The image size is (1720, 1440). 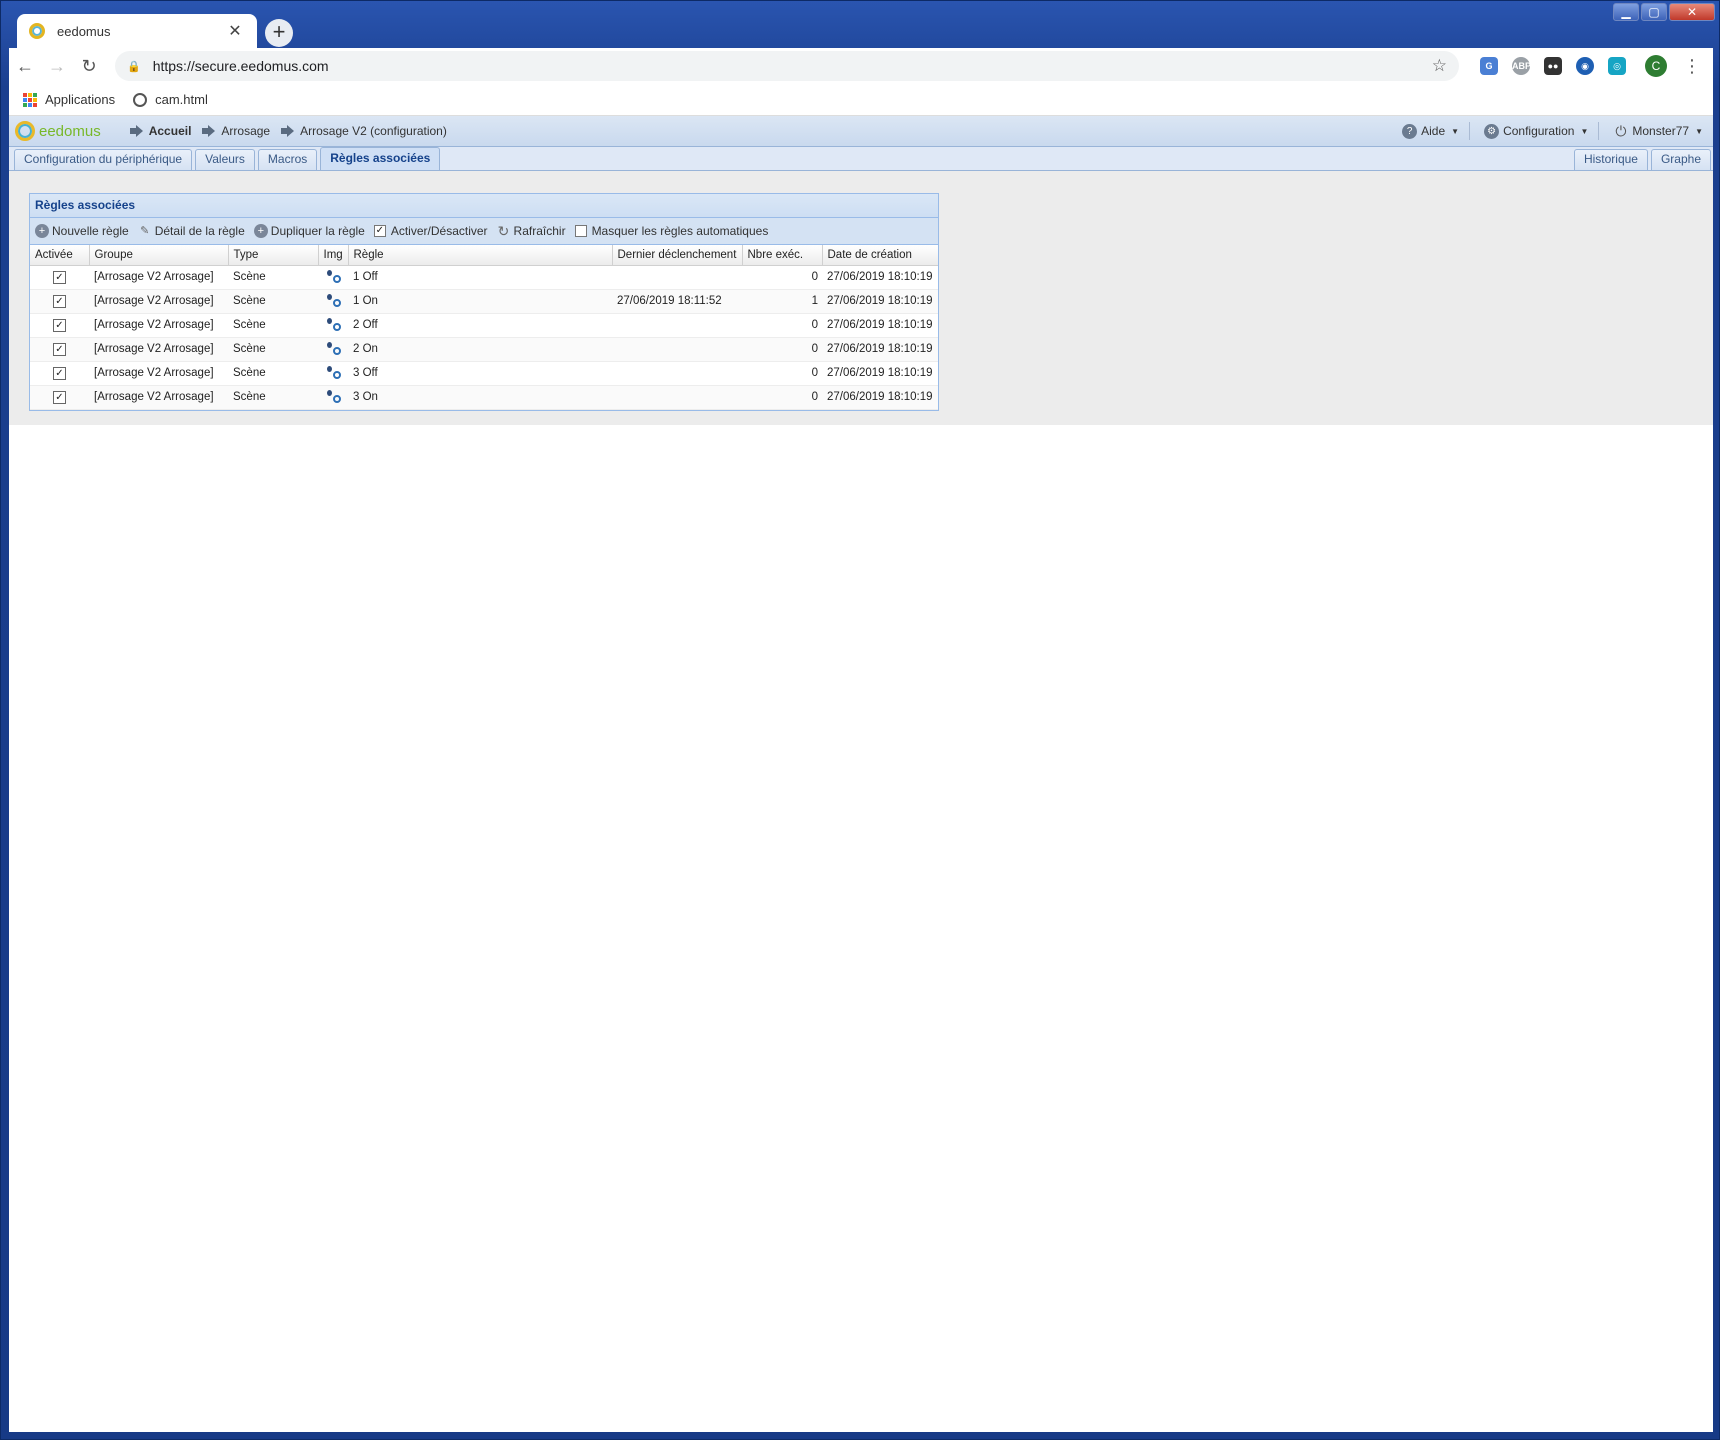 I want to click on duplicate-icon: +, so click(x=260, y=231).